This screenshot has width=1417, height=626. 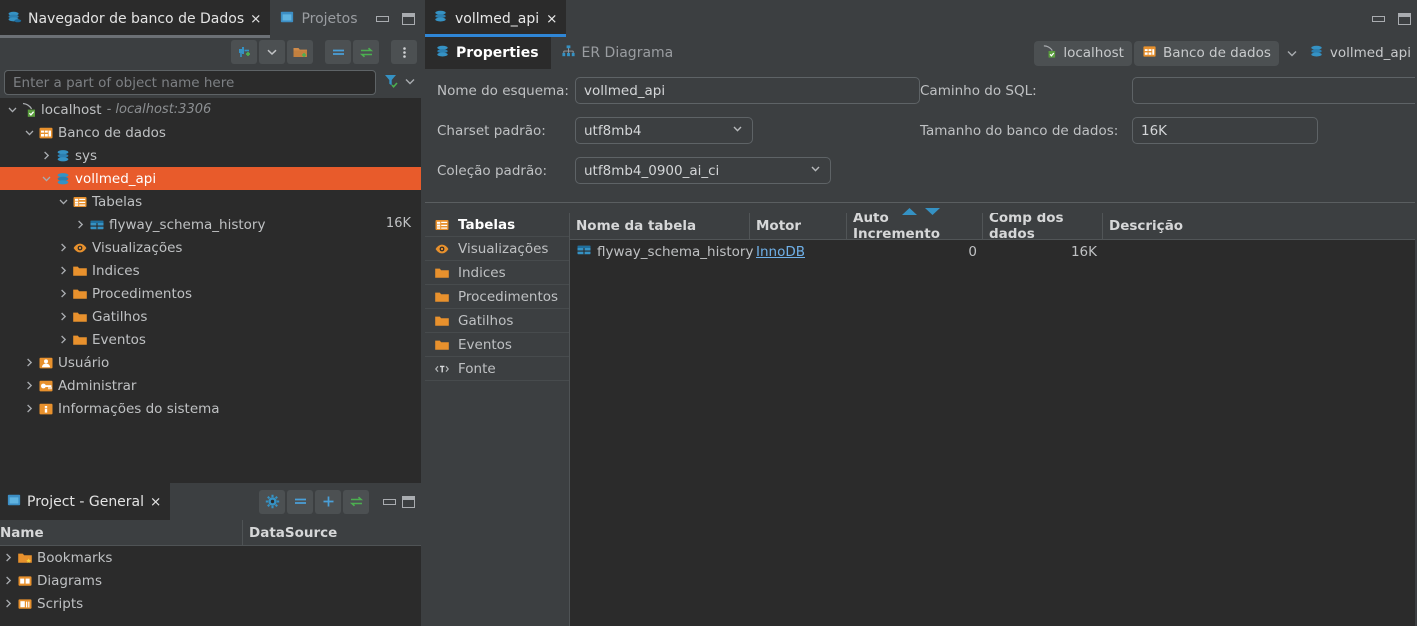 I want to click on tables-grid-body: flyway_schema_history InnoDB 0 16K, so click(x=993, y=252).